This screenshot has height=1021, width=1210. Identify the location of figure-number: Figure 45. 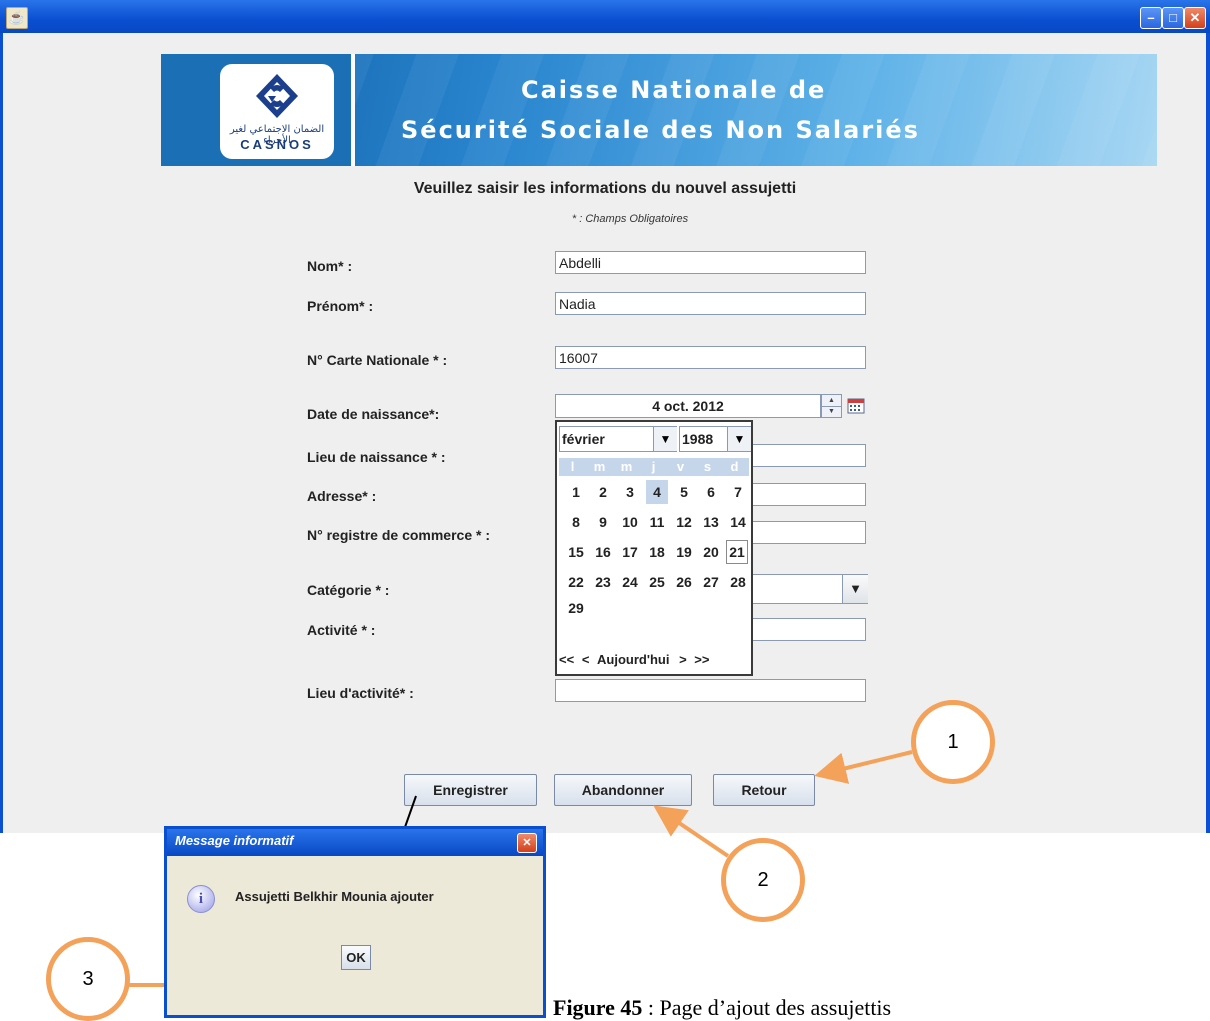
(598, 1007).